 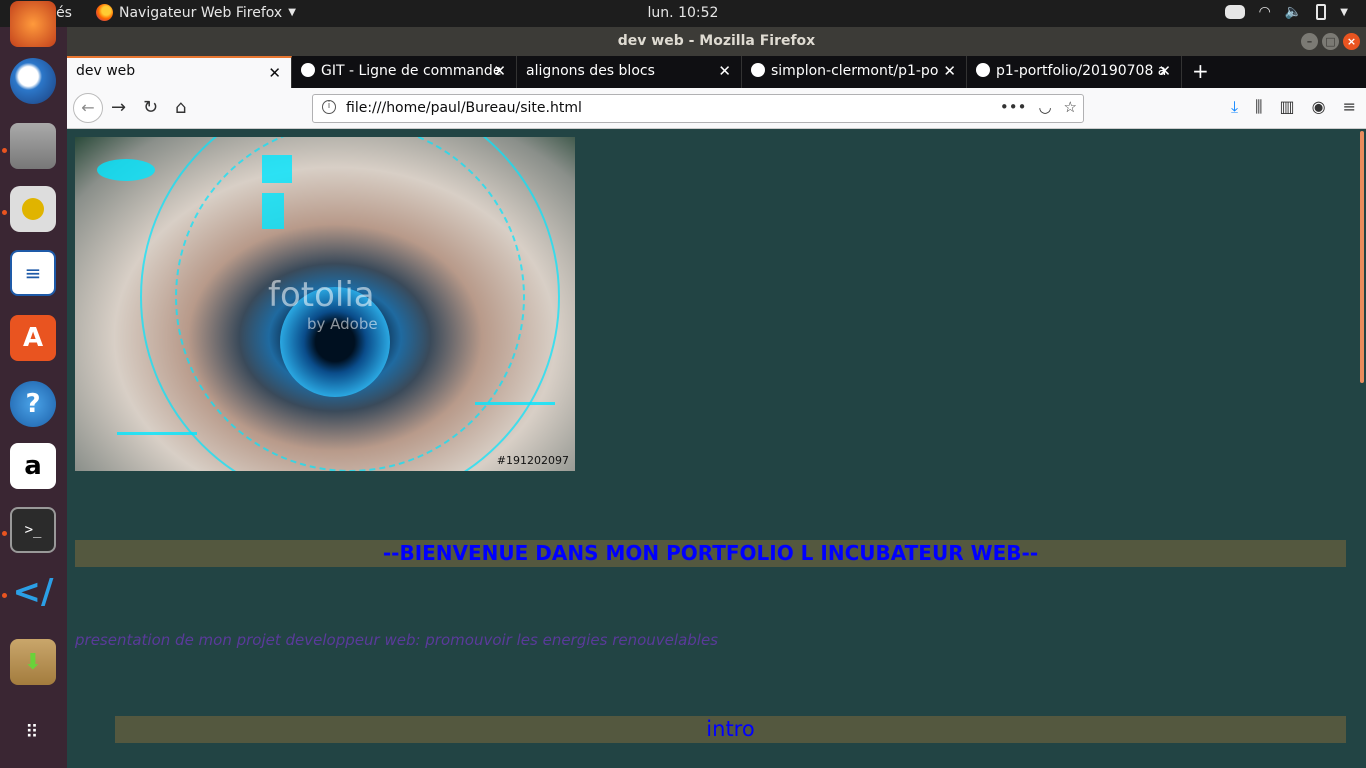 What do you see at coordinates (1362, 257) in the screenshot?
I see `scrollbar-thumb` at bounding box center [1362, 257].